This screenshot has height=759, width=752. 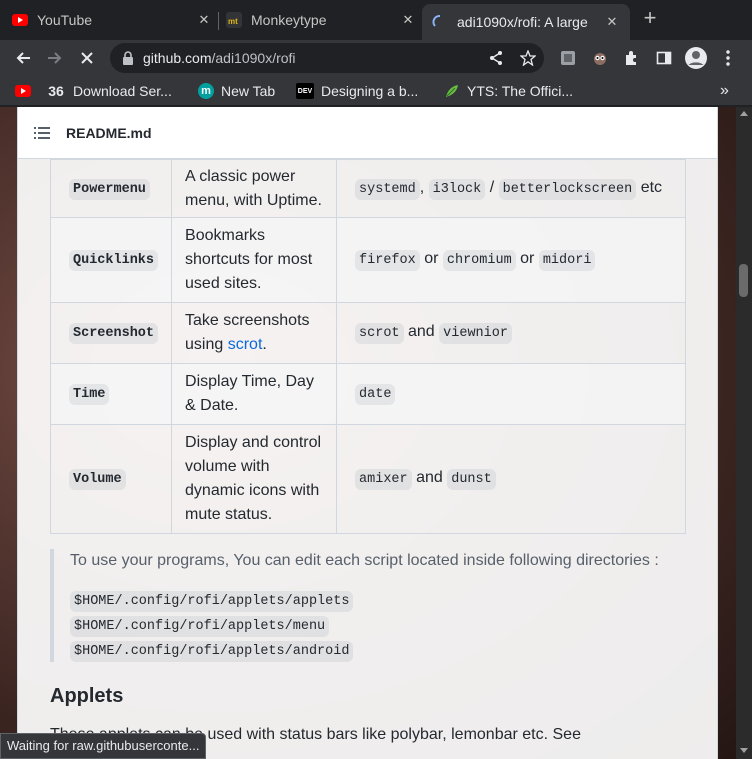 I want to click on desc-text: ., so click(x=264, y=344).